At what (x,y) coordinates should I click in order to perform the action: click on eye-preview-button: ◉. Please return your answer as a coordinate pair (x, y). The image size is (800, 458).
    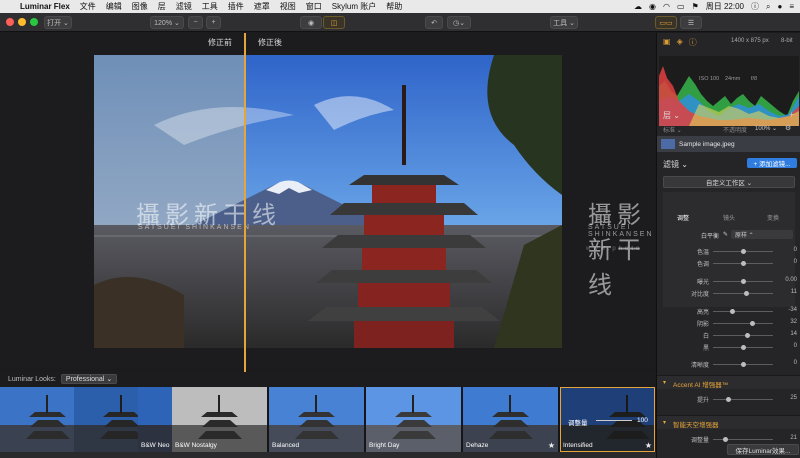
    Looking at the image, I should click on (311, 22).